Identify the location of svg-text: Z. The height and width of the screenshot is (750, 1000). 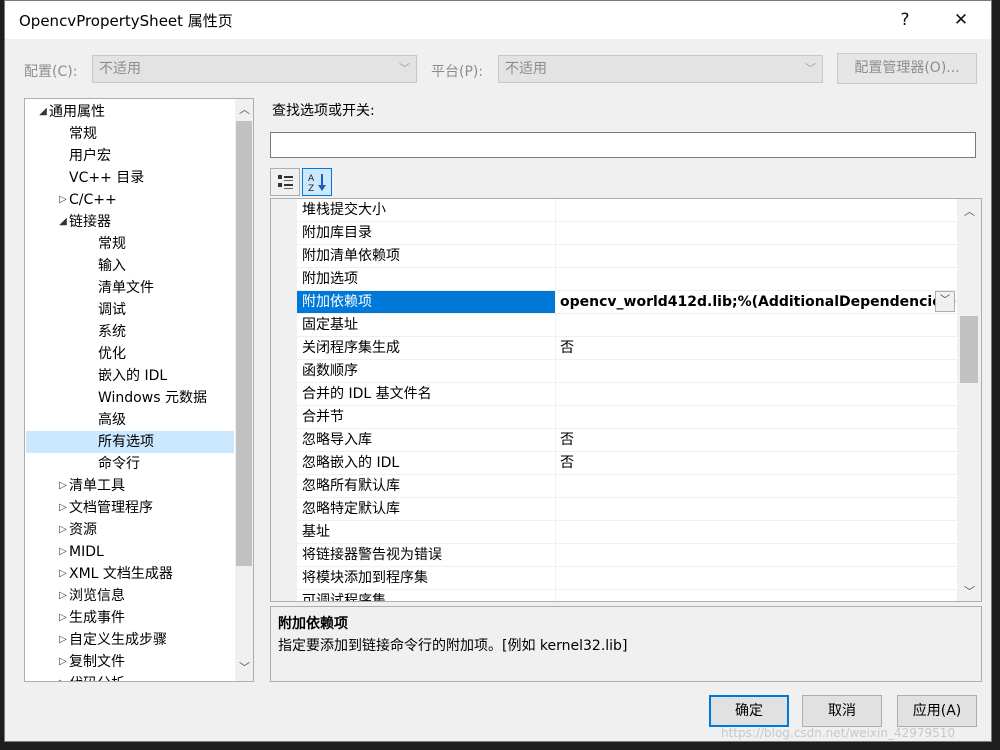
(311, 189).